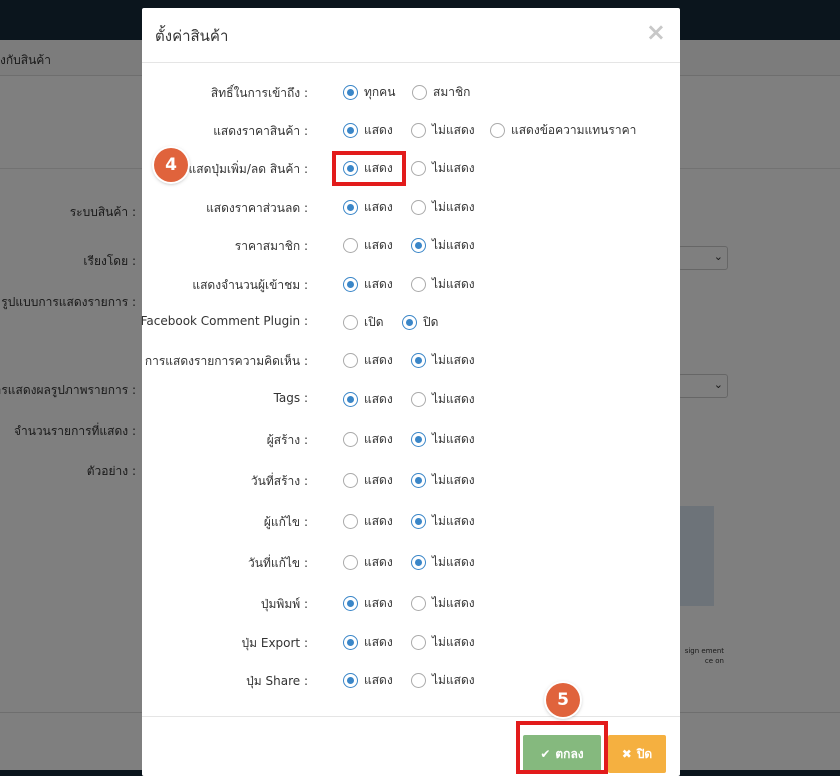 This screenshot has height=776, width=840. What do you see at coordinates (279, 481) in the screenshot?
I see `setting-label: วันที่สร้าง :` at bounding box center [279, 481].